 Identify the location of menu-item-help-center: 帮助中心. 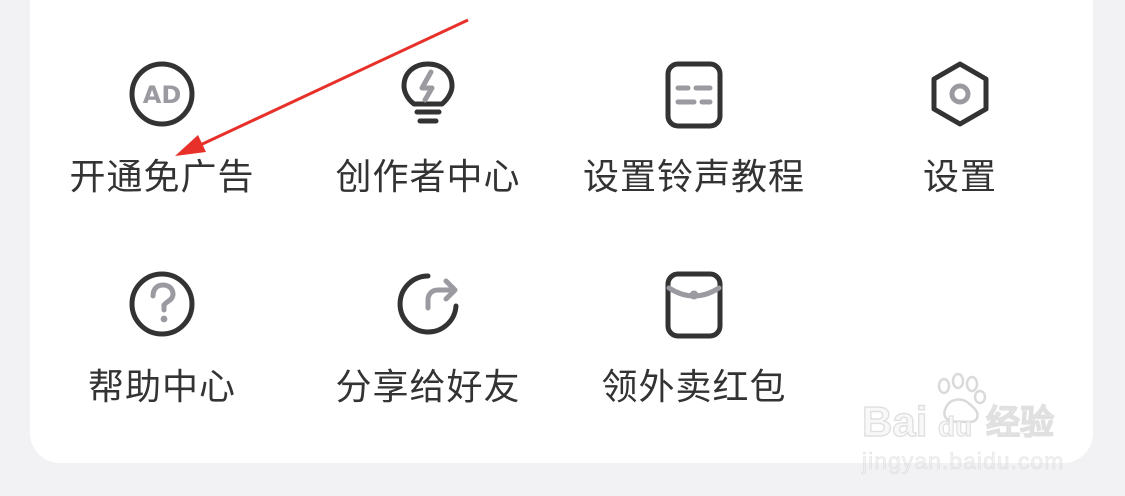
(162, 343).